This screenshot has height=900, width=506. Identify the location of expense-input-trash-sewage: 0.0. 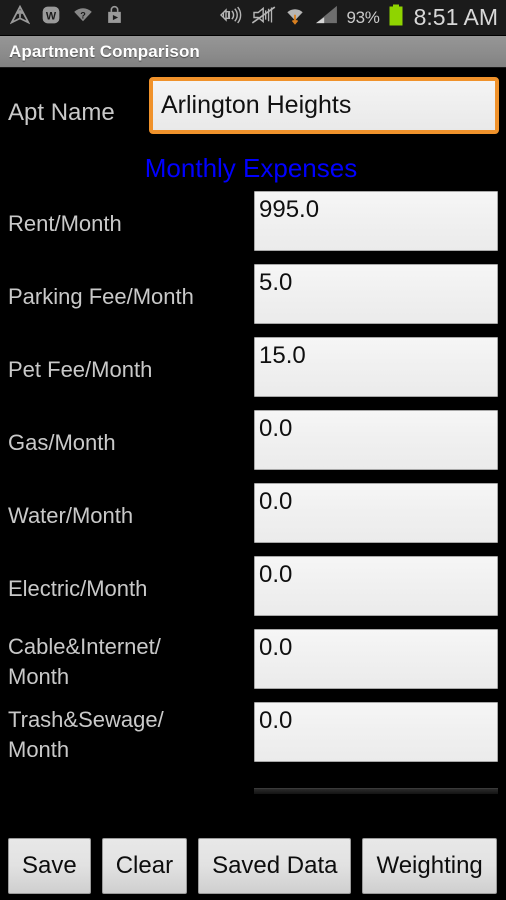
(376, 732).